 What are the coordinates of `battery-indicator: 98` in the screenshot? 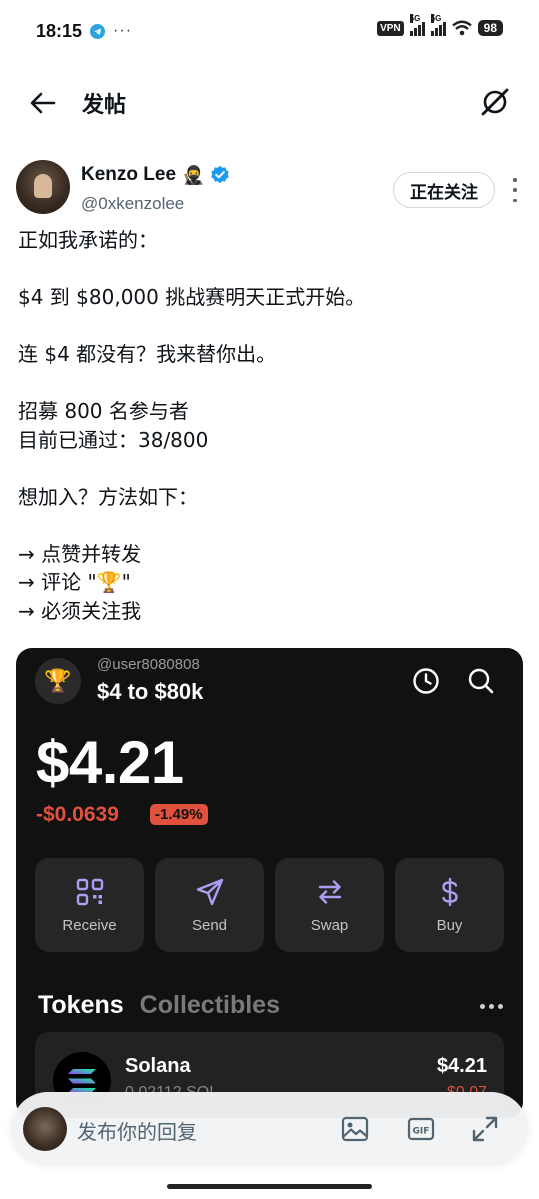 It's located at (490, 28).